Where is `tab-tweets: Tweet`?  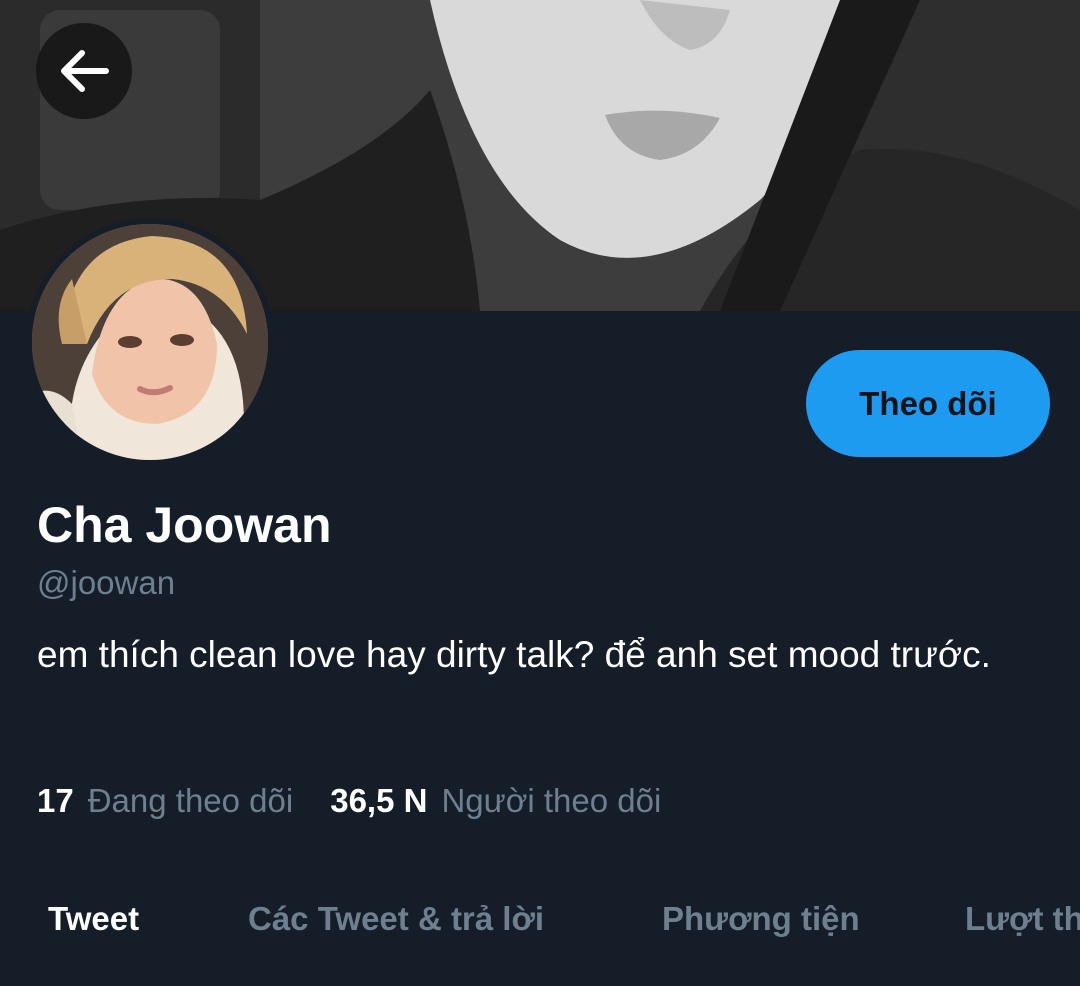 tab-tweets: Tweet is located at coordinates (93, 919).